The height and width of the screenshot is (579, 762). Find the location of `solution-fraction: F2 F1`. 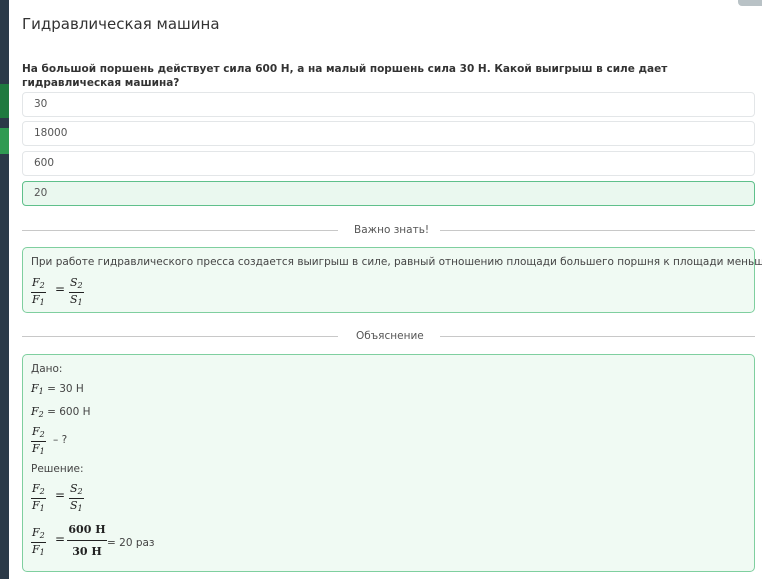

solution-fraction: F2 F1 is located at coordinates (38, 497).